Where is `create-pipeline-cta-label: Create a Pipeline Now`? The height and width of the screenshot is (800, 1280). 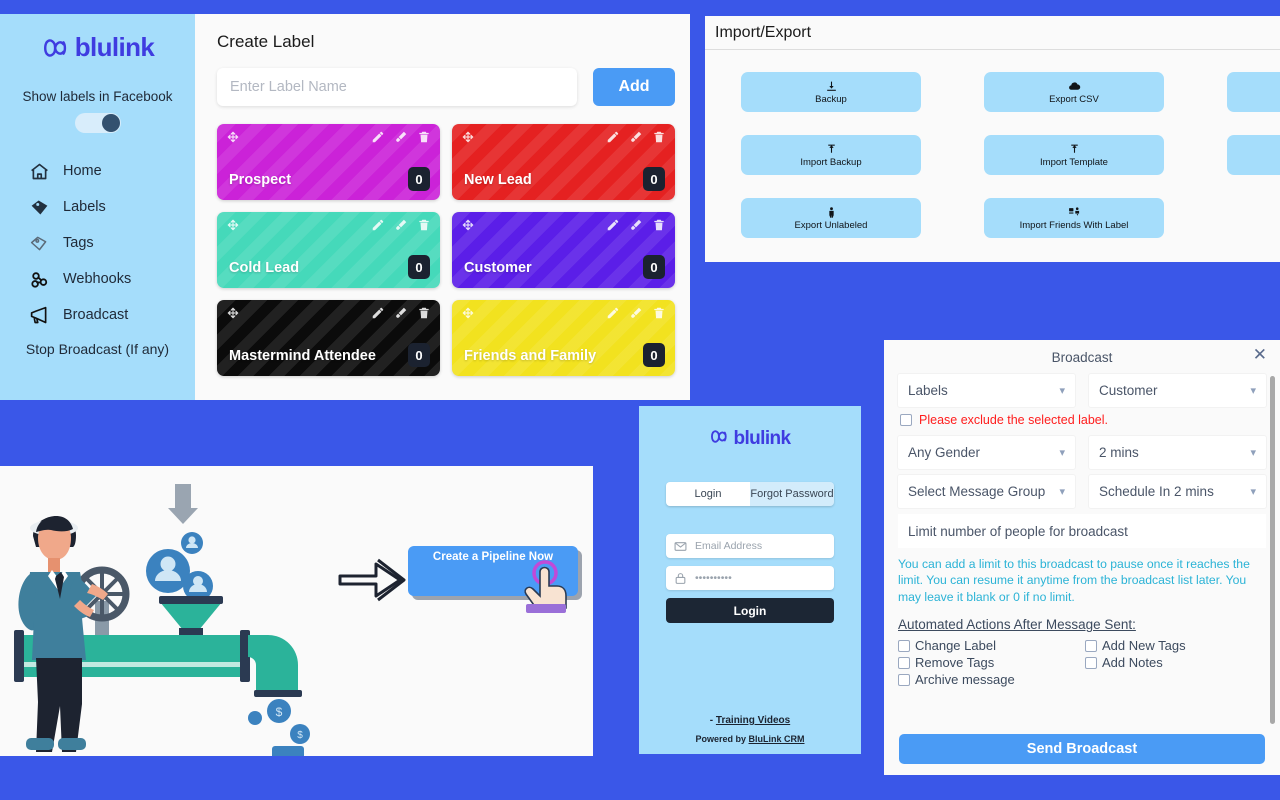
create-pipeline-cta-label: Create a Pipeline Now is located at coordinates (493, 557).